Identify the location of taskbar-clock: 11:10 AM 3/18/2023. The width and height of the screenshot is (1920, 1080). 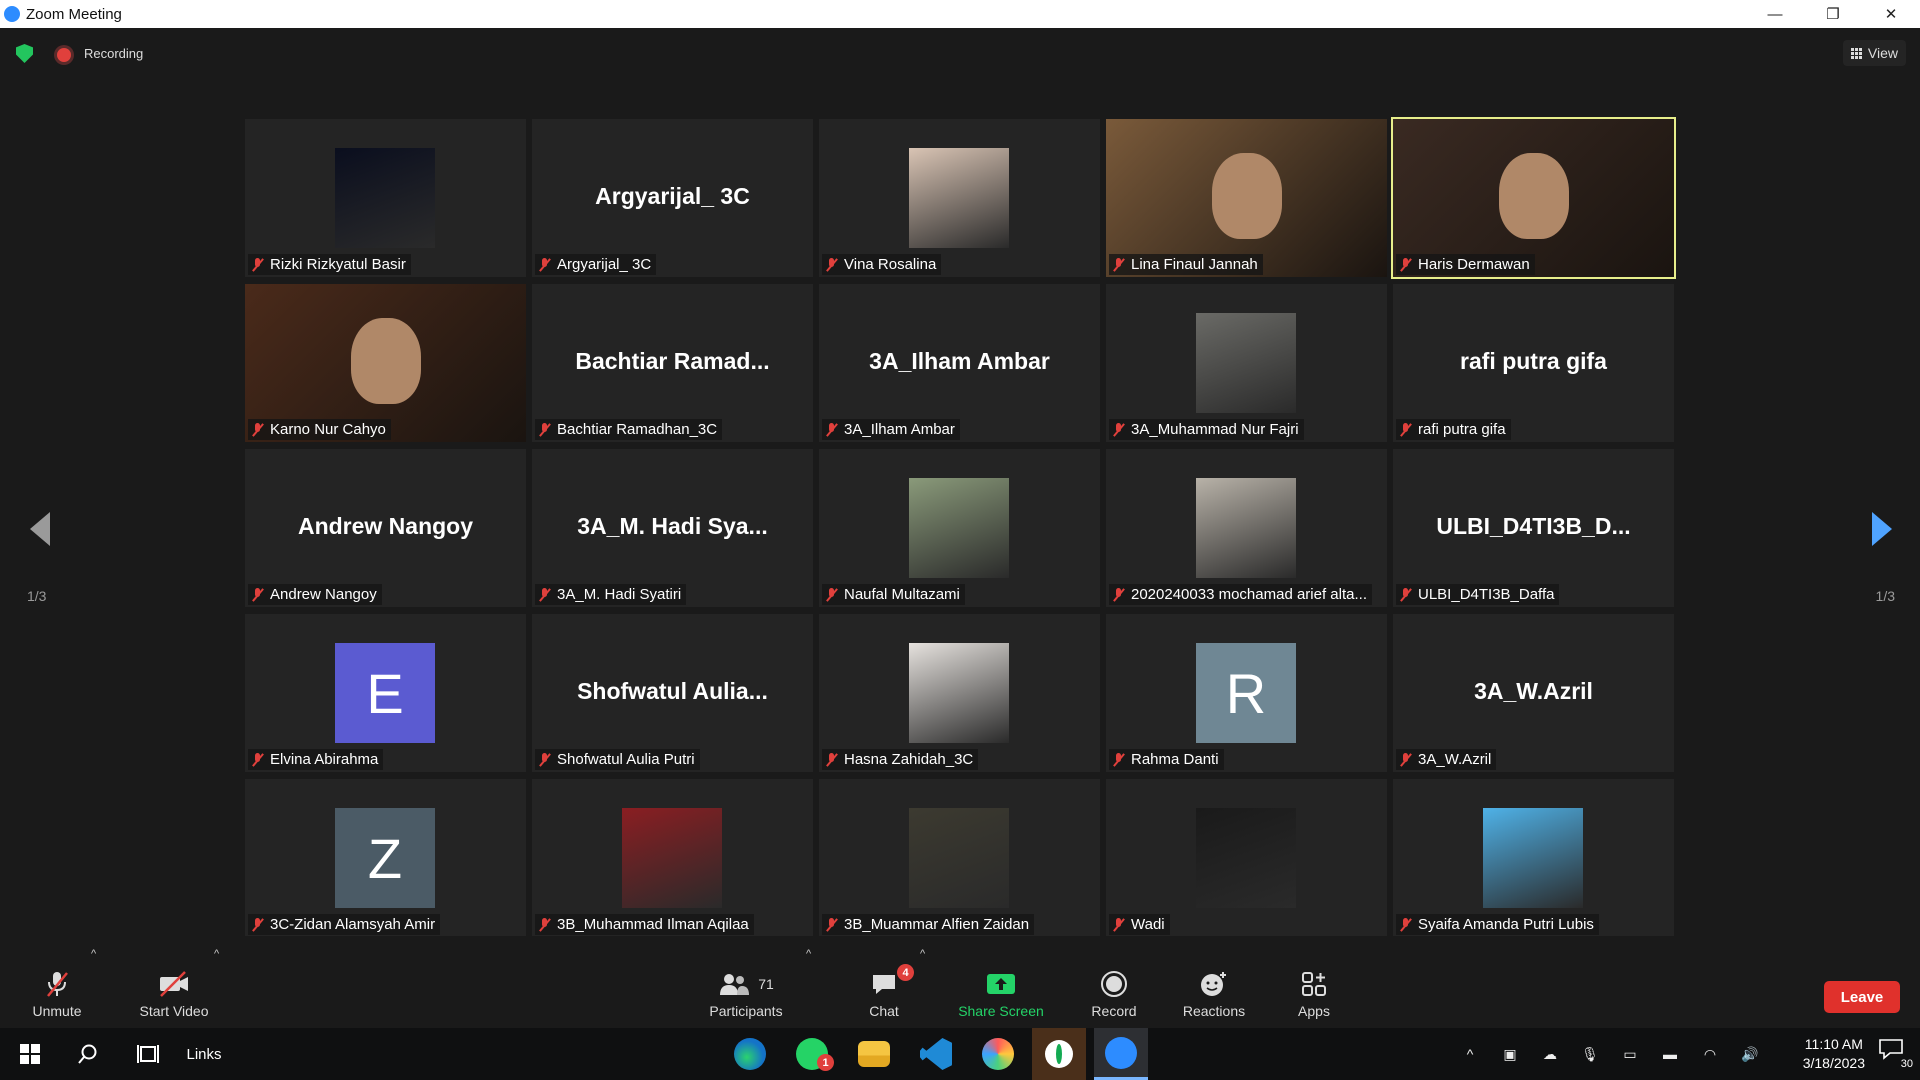
(1834, 1054).